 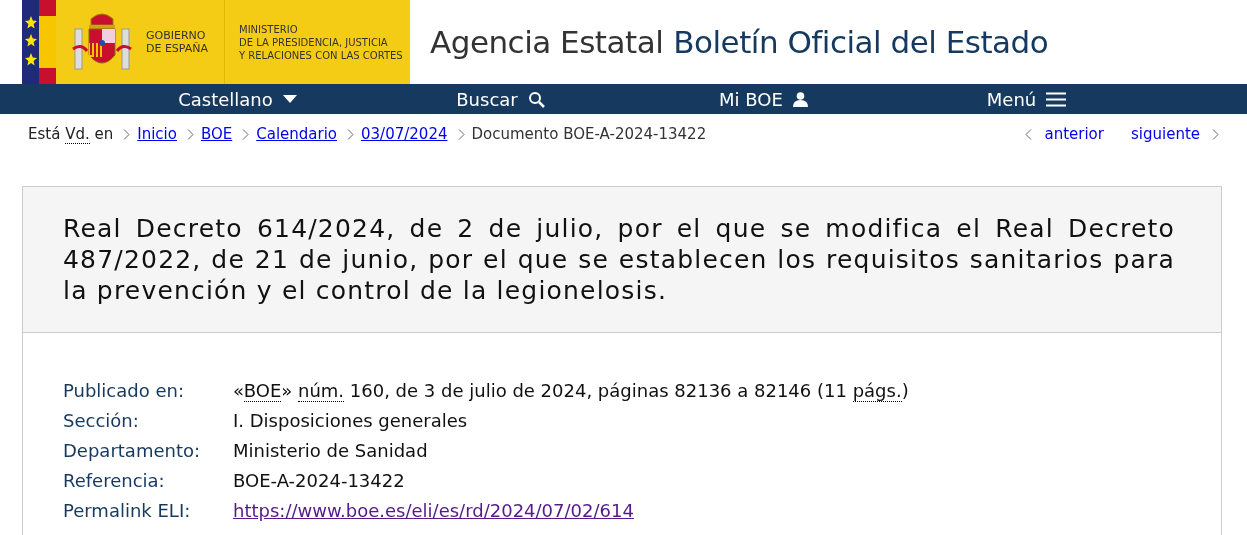 I want to click on flag-icon, so click(x=39, y=42).